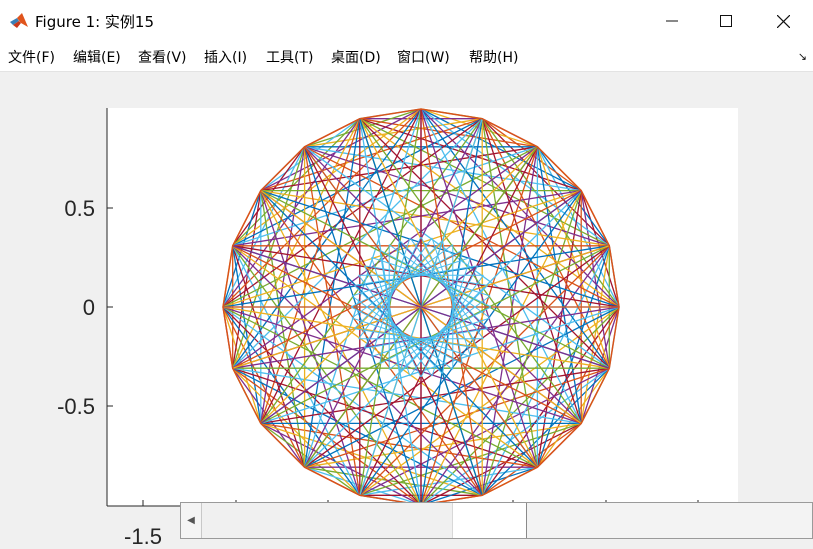 Image resolution: width=813 pixels, height=549 pixels. I want to click on scroll-left-button: ◀, so click(191, 520).